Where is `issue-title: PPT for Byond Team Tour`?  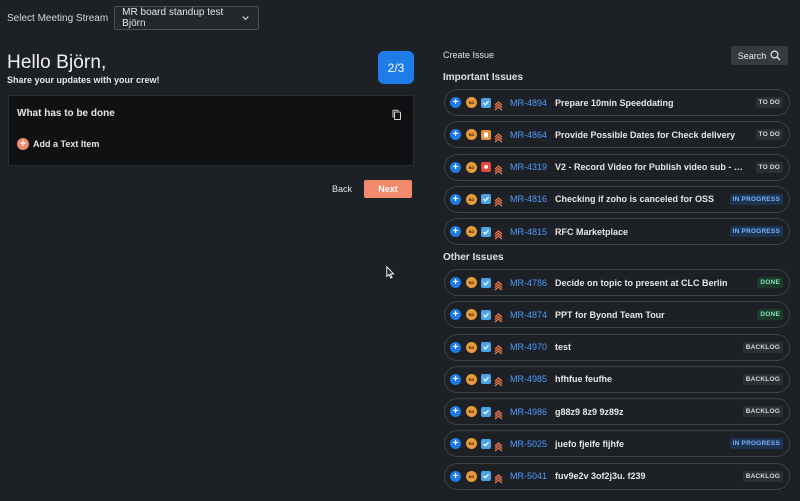 issue-title: PPT for Byond Team Tour is located at coordinates (610, 314).